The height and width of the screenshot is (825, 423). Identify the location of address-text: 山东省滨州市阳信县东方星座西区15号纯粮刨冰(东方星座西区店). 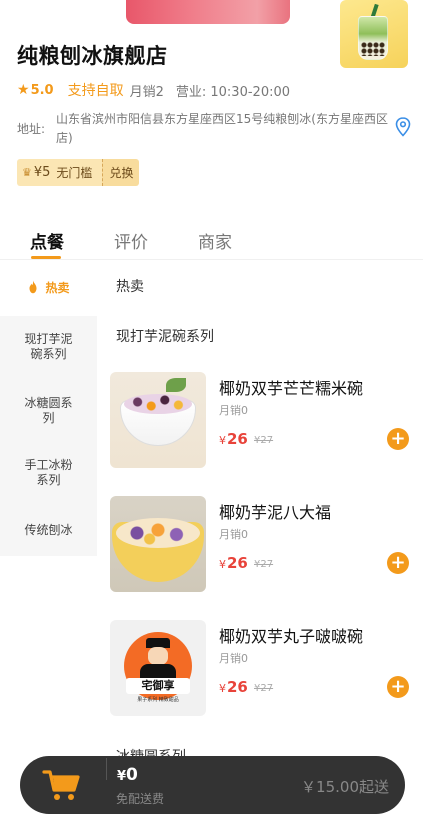
(222, 128).